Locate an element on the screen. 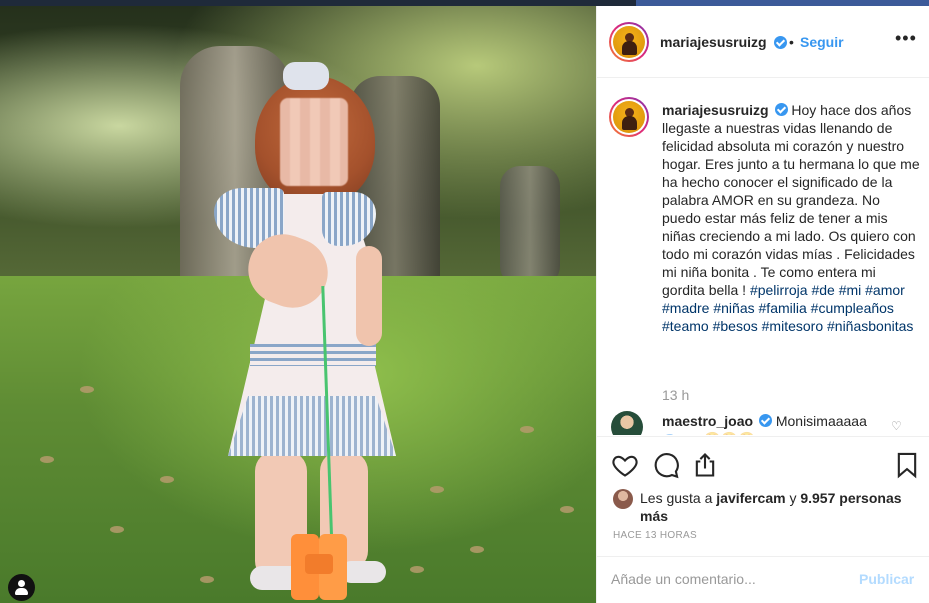 The height and width of the screenshot is (603, 929). hashtag-link: #mitesoro is located at coordinates (792, 326).